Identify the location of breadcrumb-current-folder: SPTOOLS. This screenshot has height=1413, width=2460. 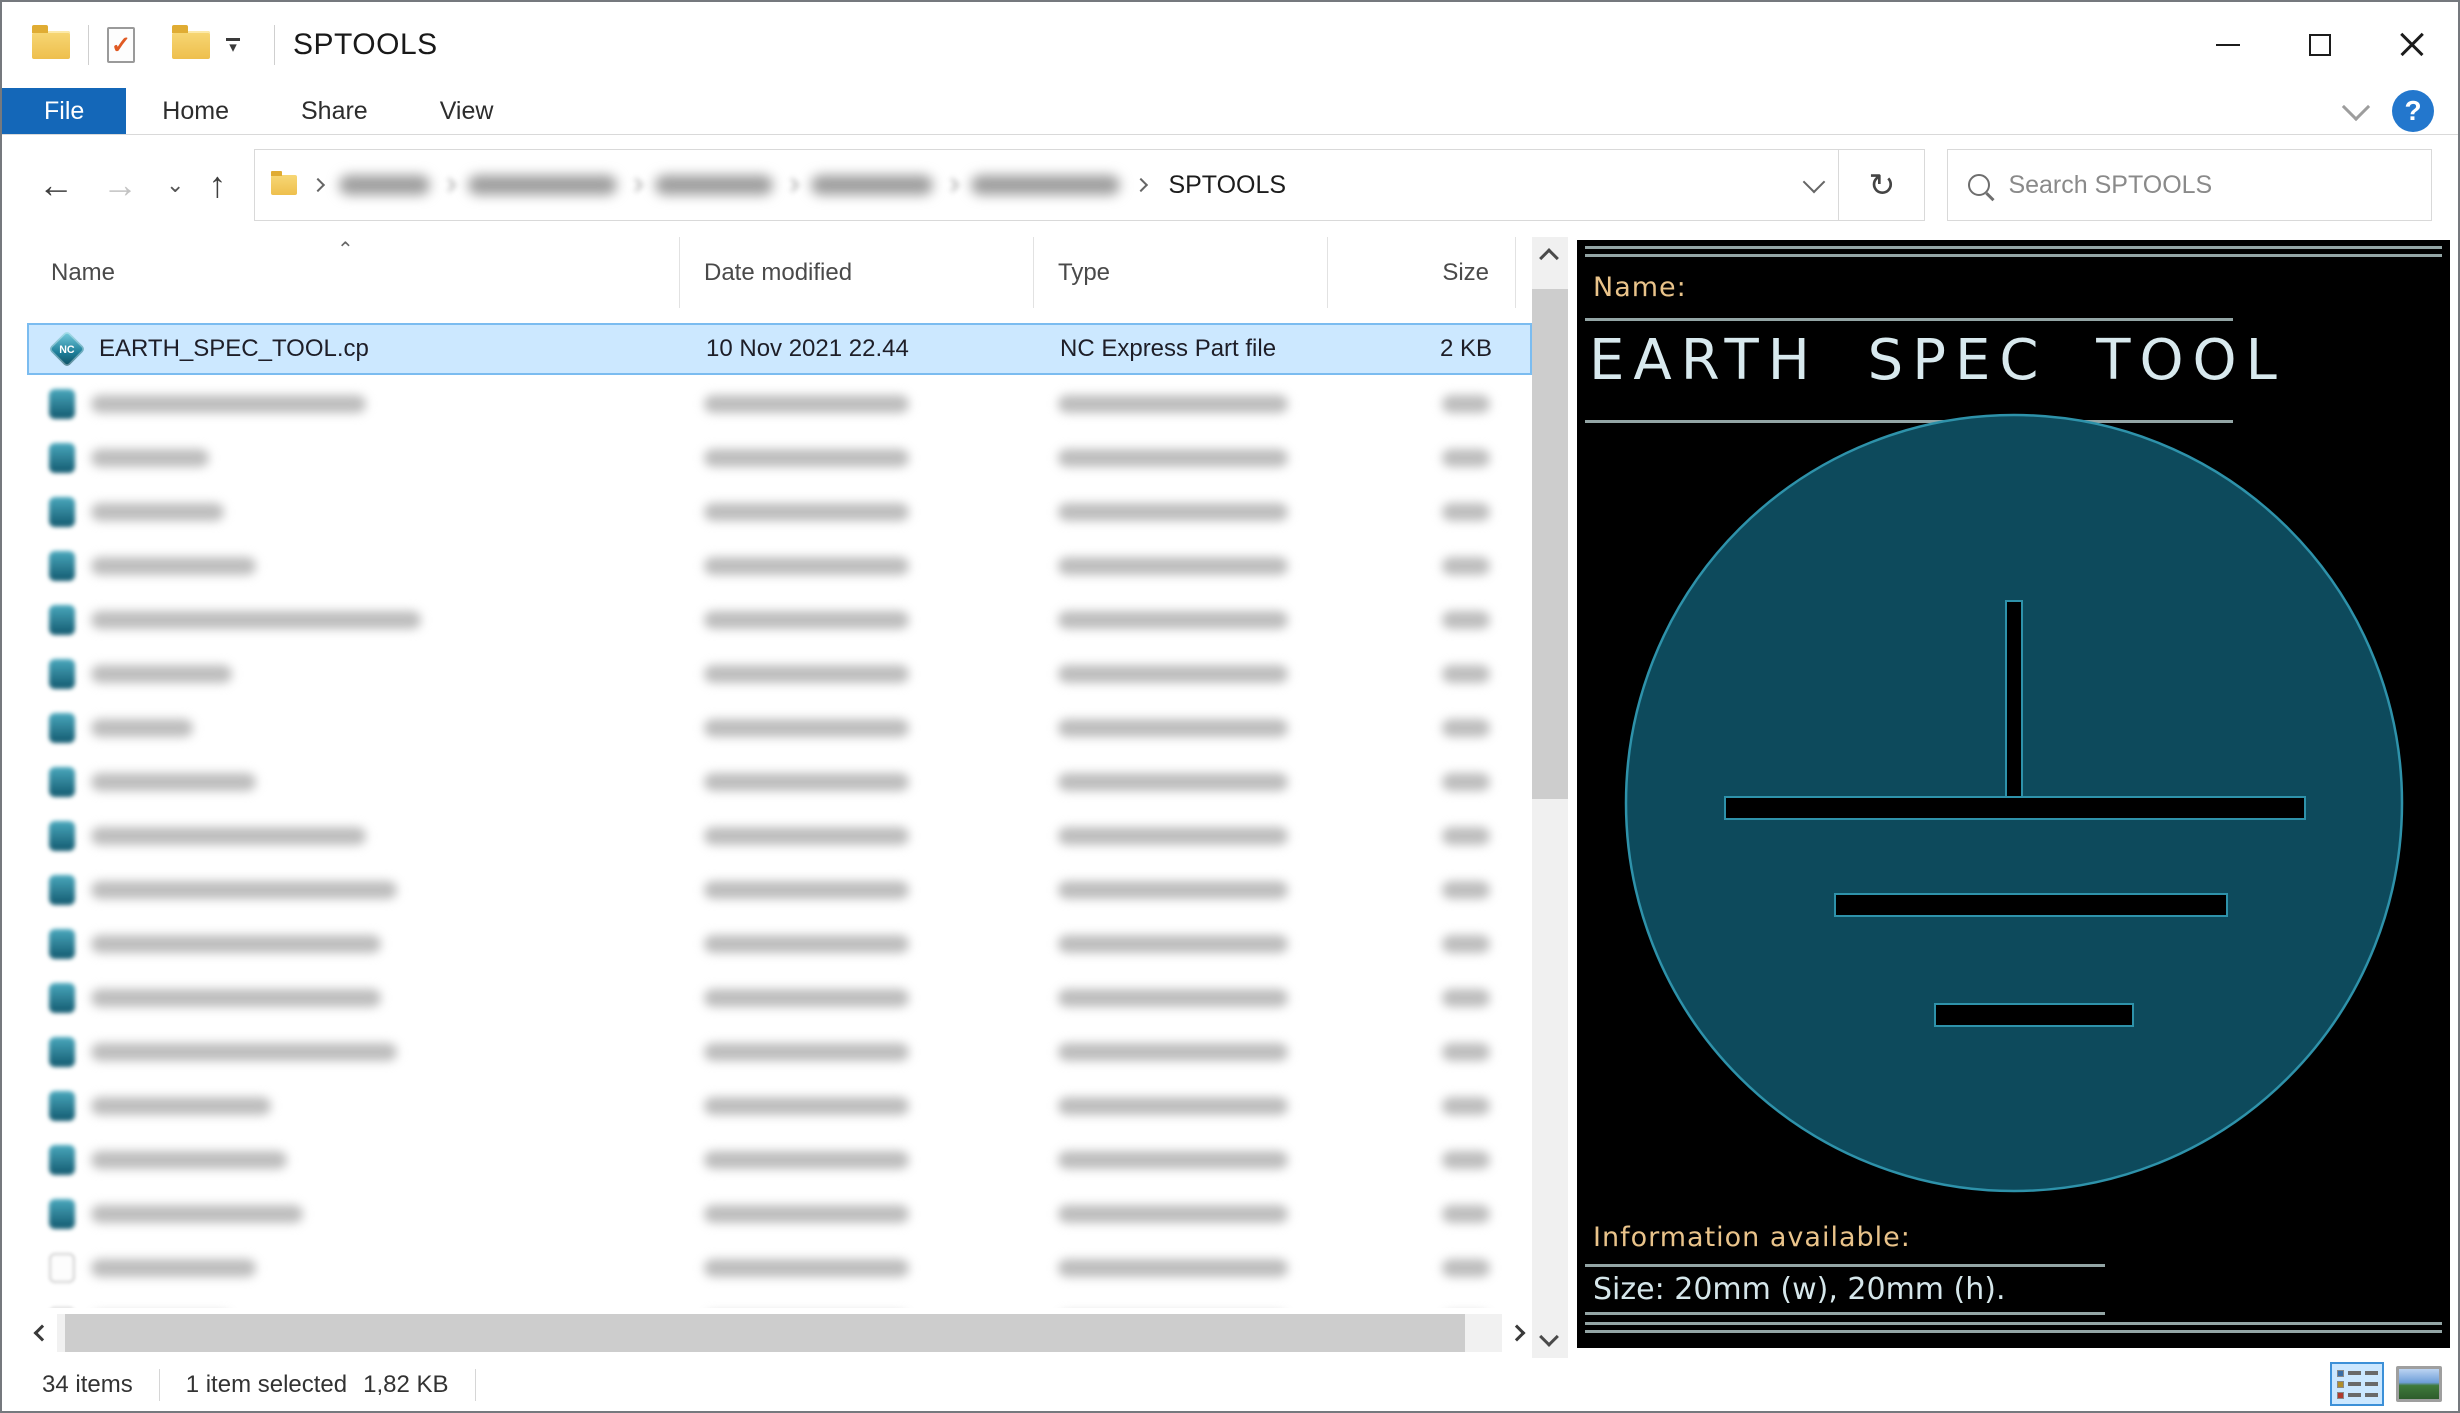
(1227, 185).